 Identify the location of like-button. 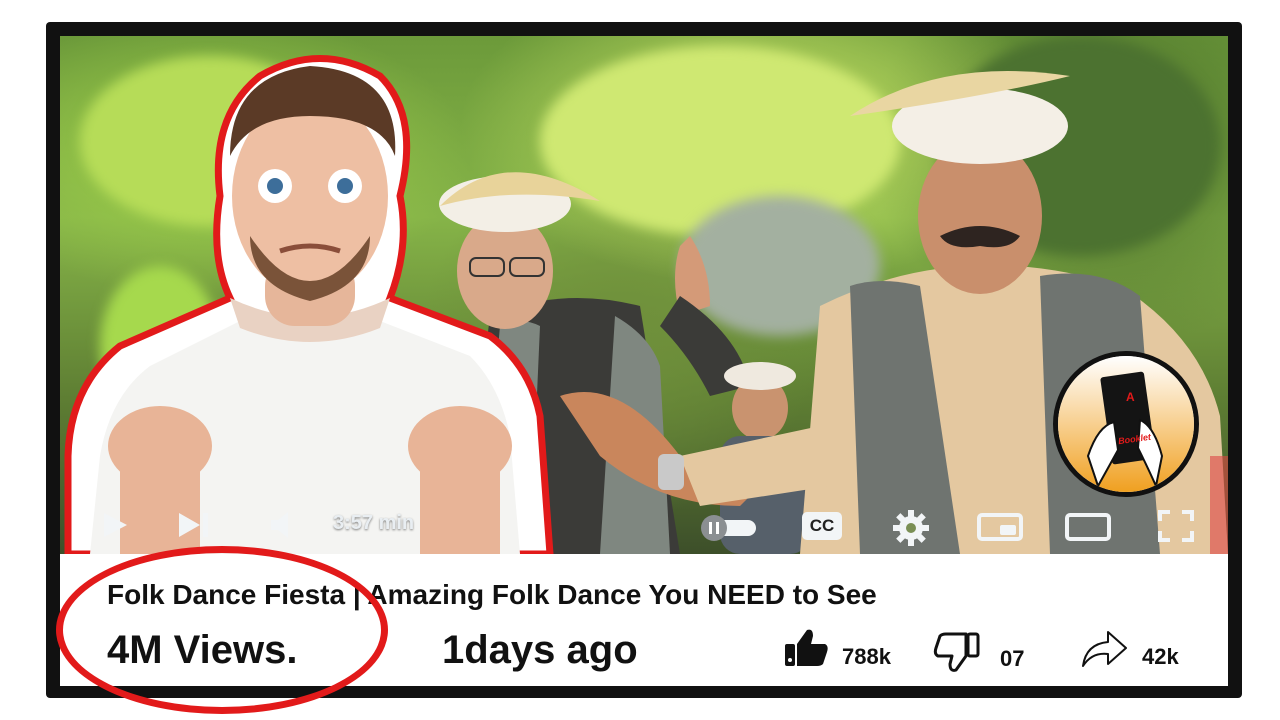
(807, 649).